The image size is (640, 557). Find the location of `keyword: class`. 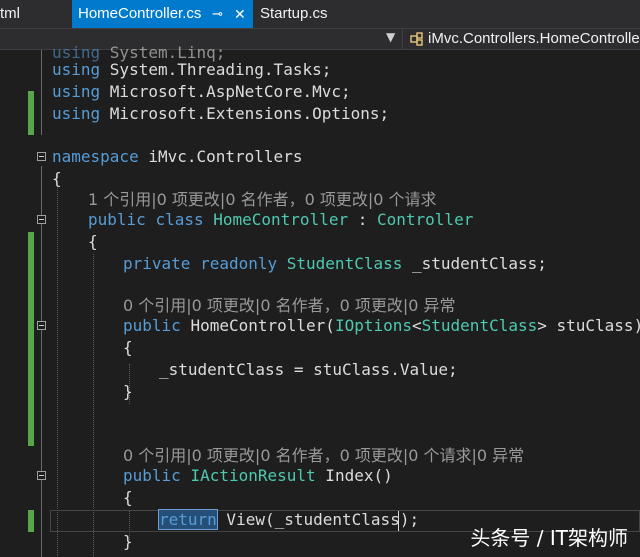

keyword: class is located at coordinates (184, 219).